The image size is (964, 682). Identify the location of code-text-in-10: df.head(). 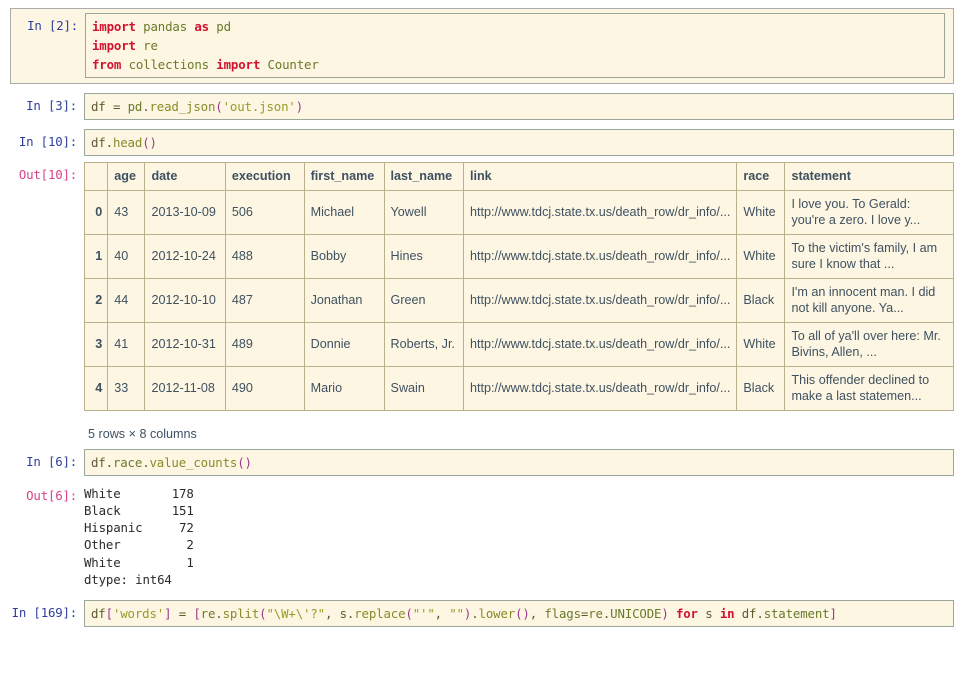
(124, 142).